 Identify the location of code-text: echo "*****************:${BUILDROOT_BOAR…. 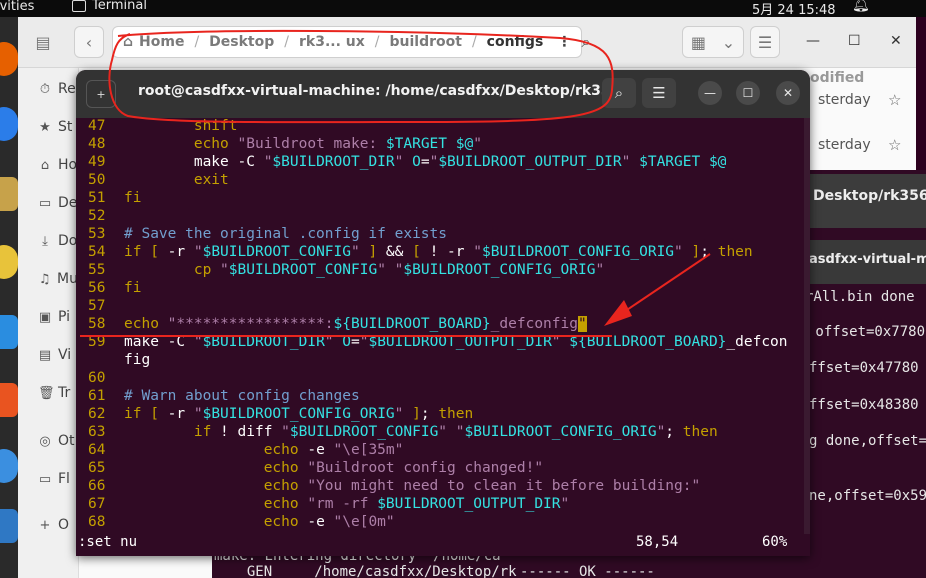
(355, 324).